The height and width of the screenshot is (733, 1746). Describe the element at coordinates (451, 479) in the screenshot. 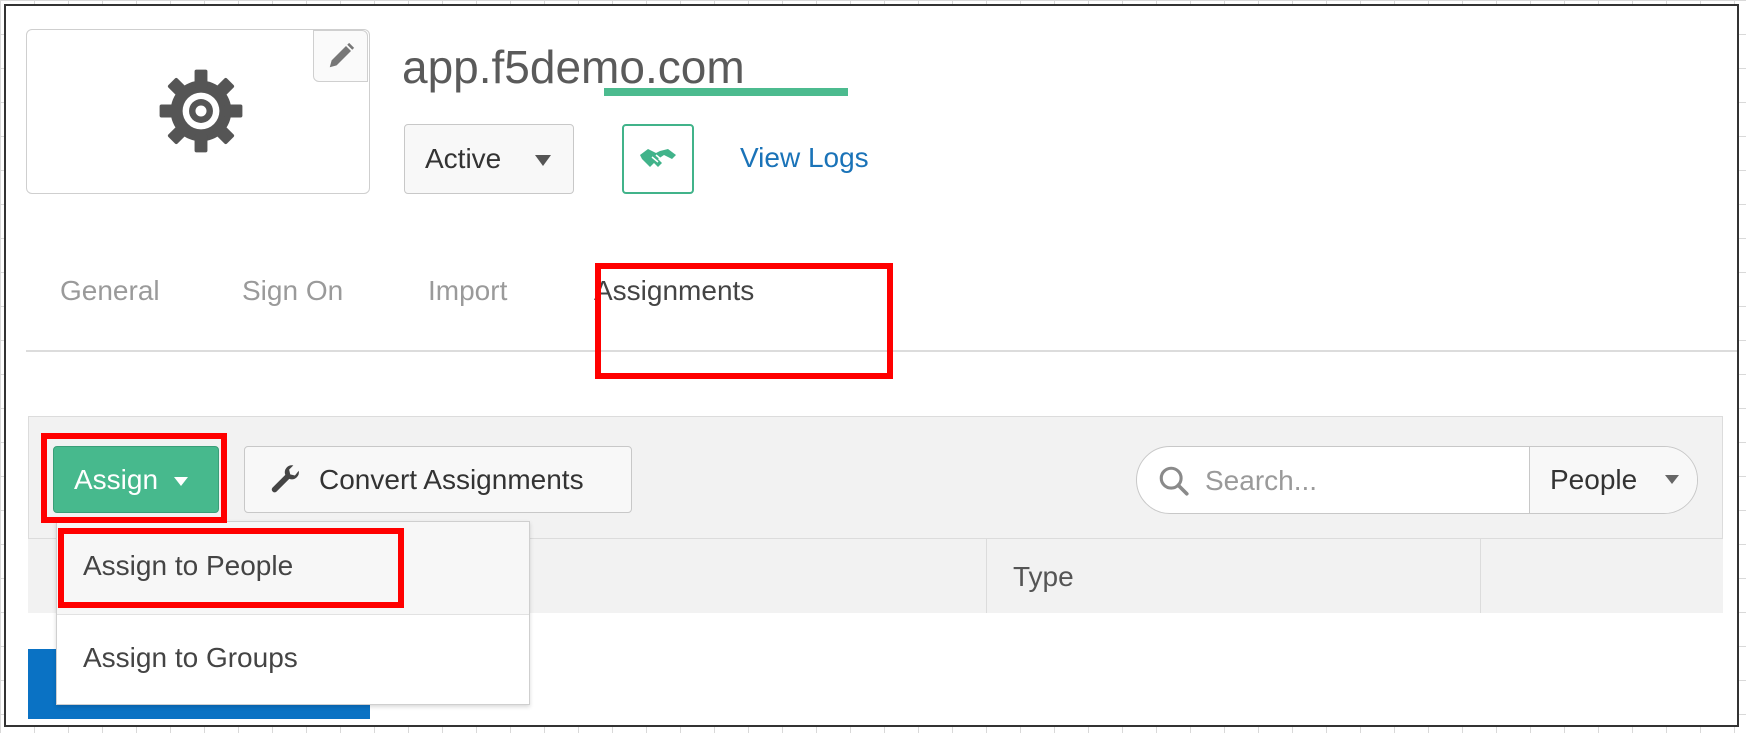

I see `convert-assignments-label: Convert Assignments` at that location.